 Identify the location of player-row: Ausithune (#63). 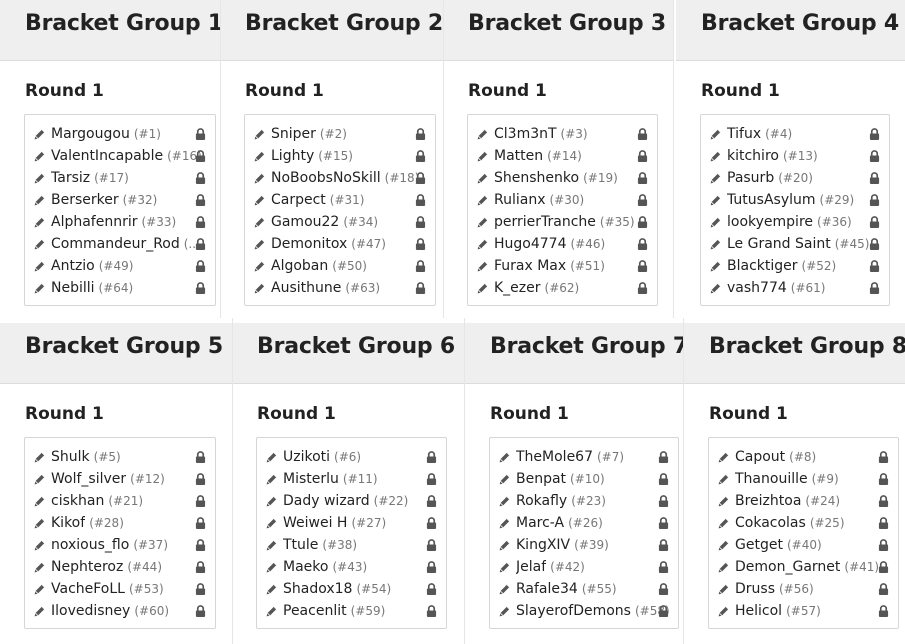
(341, 288).